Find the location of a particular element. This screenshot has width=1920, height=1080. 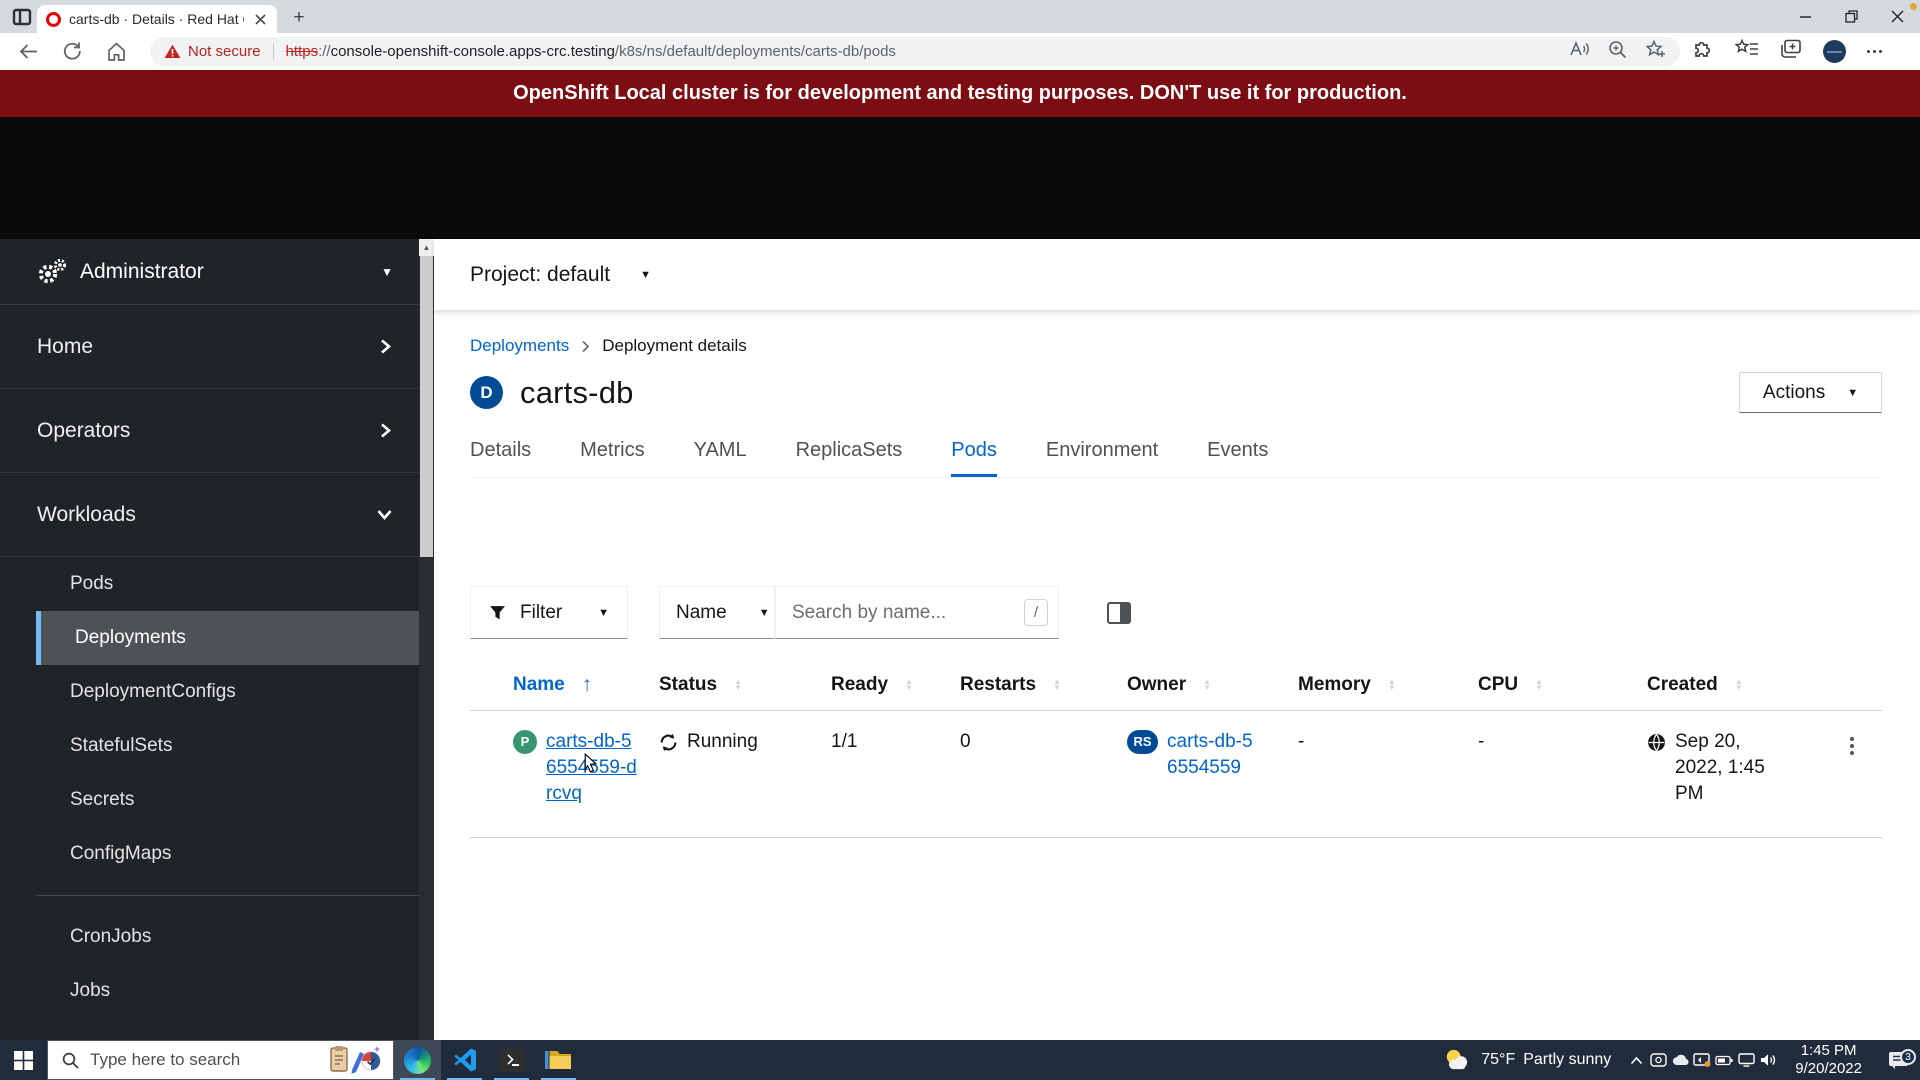

tab-events: Events is located at coordinates (1237, 458).